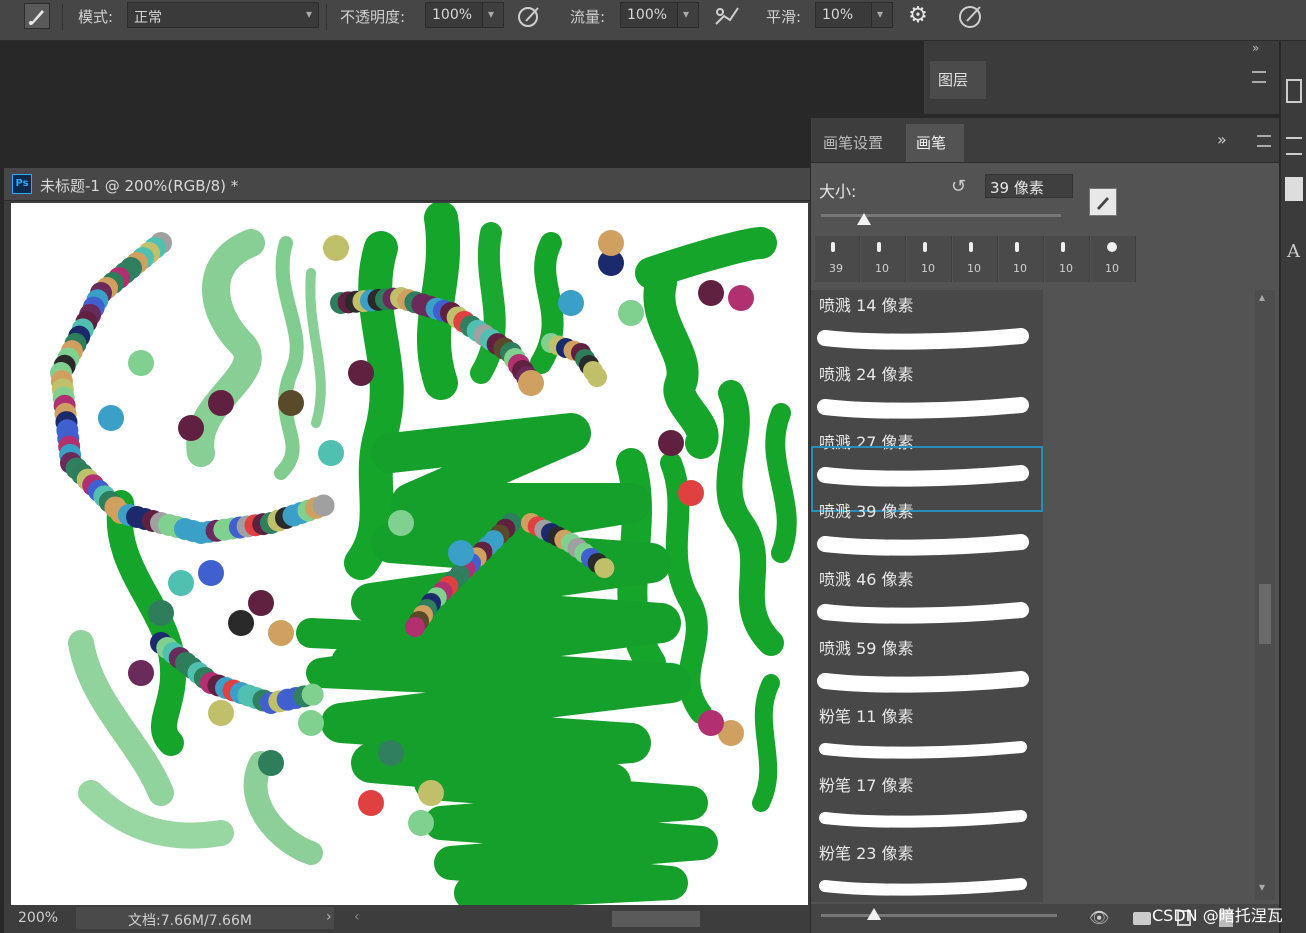 Image resolution: width=1306 pixels, height=933 pixels. What do you see at coordinates (918, 16) in the screenshot?
I see `gear-icon: ⚙` at bounding box center [918, 16].